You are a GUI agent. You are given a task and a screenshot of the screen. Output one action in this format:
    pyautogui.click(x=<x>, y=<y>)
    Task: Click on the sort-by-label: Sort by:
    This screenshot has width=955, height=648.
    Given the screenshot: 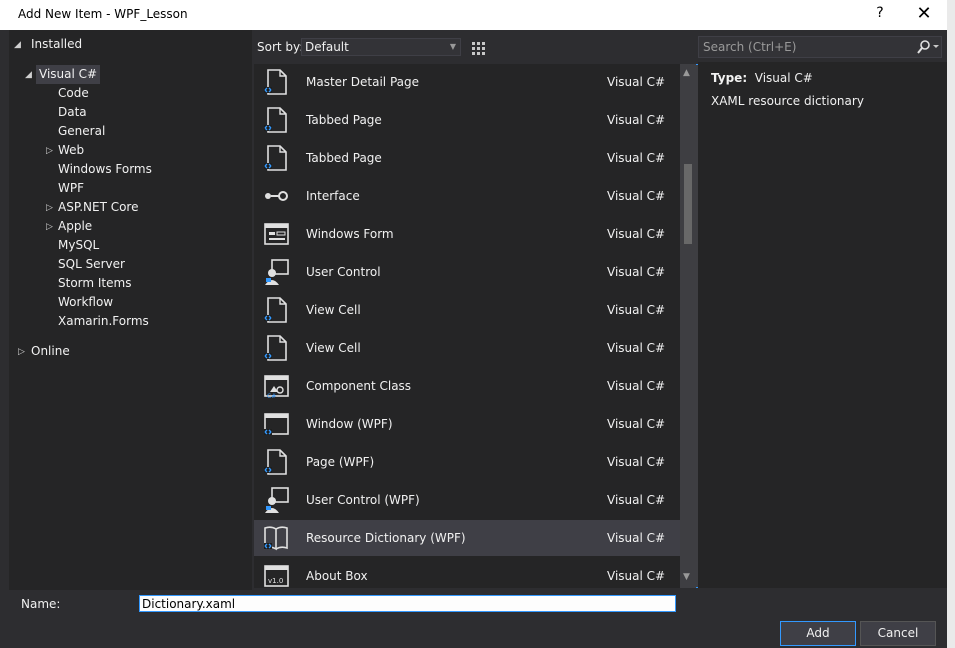 What is the action you would take?
    pyautogui.click(x=280, y=47)
    